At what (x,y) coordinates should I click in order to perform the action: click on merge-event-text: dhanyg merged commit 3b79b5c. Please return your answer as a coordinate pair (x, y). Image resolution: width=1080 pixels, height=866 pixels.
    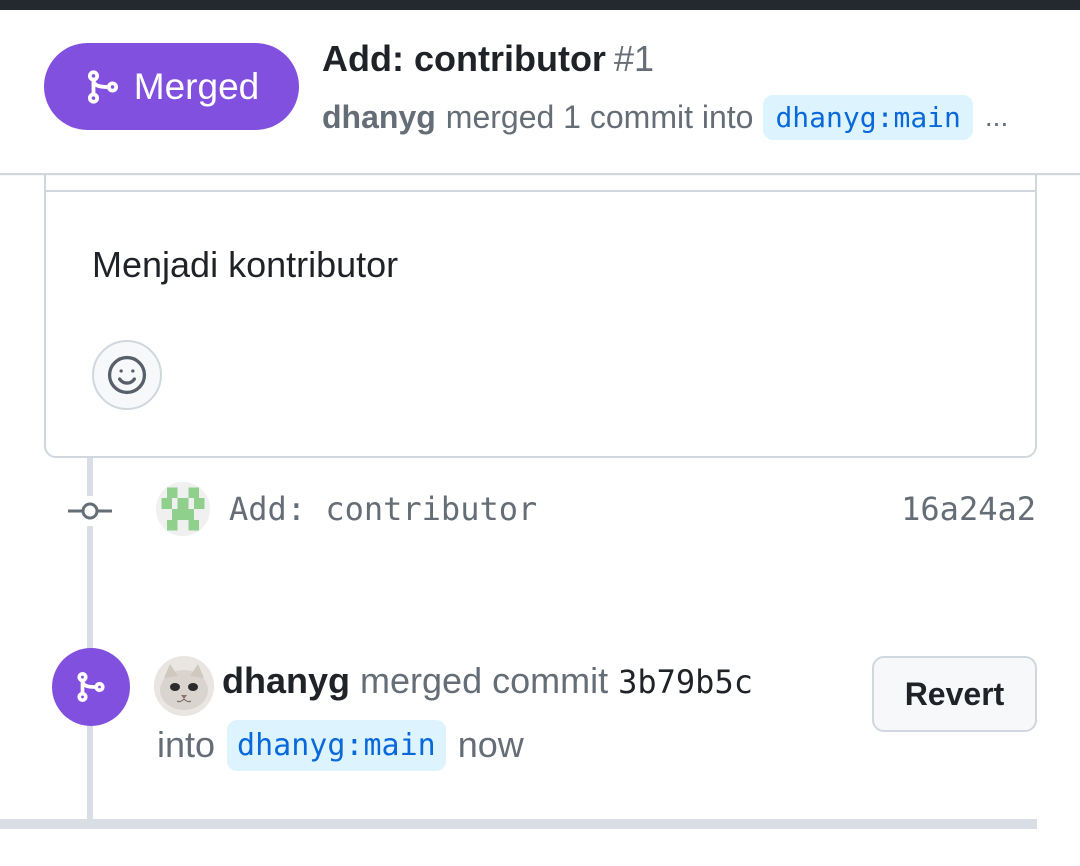
    Looking at the image, I should click on (487, 681).